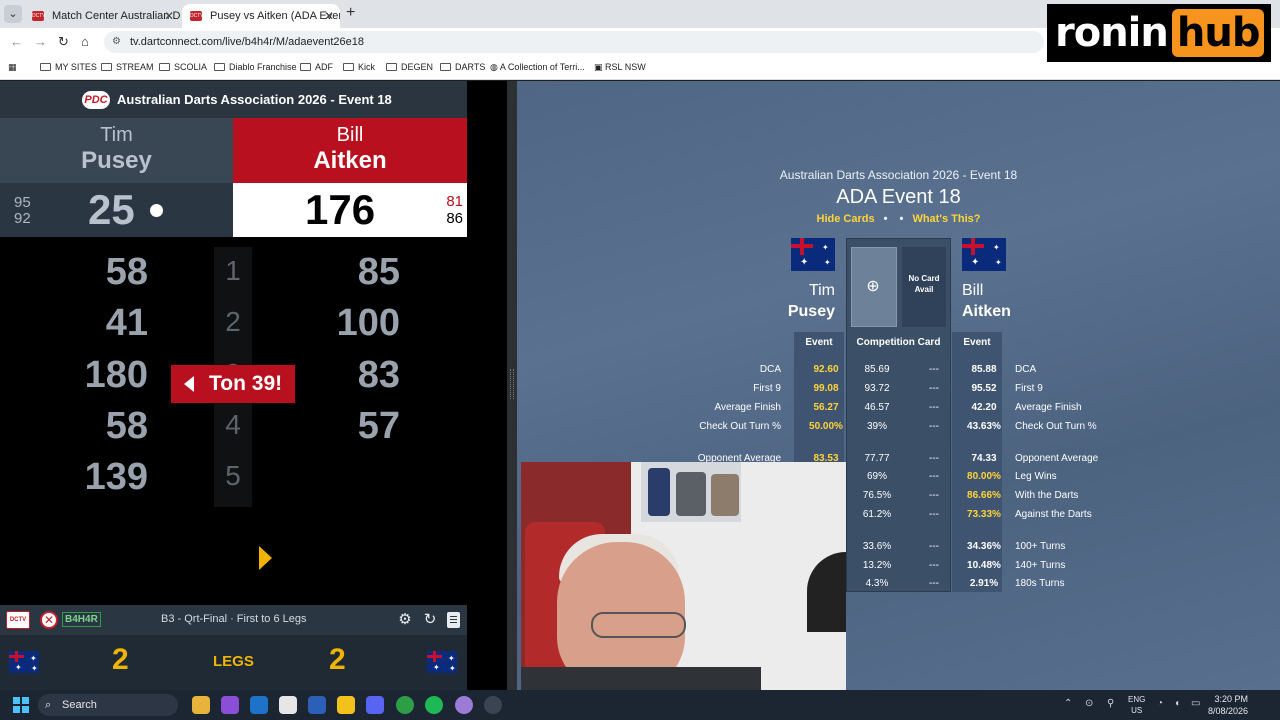 The image size is (1280, 720). I want to click on discord-icon, so click(375, 705).